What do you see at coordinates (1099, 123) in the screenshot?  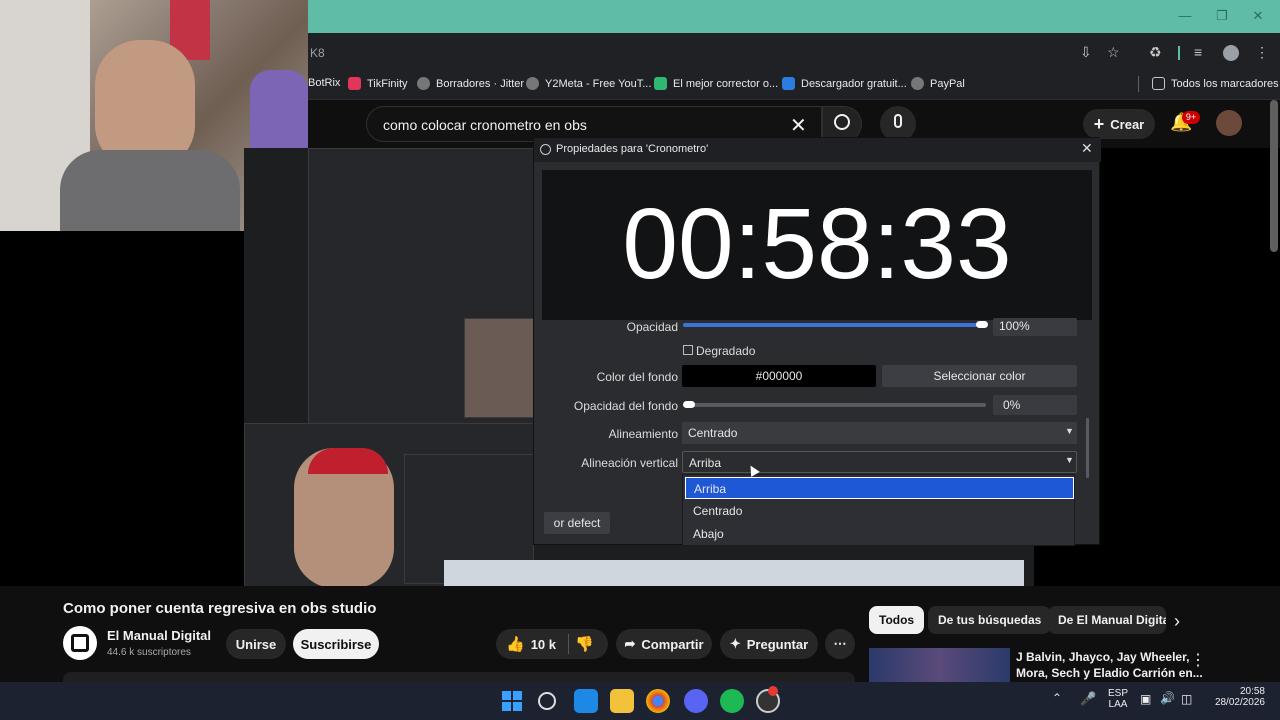 I see `plus-icon: +` at bounding box center [1099, 123].